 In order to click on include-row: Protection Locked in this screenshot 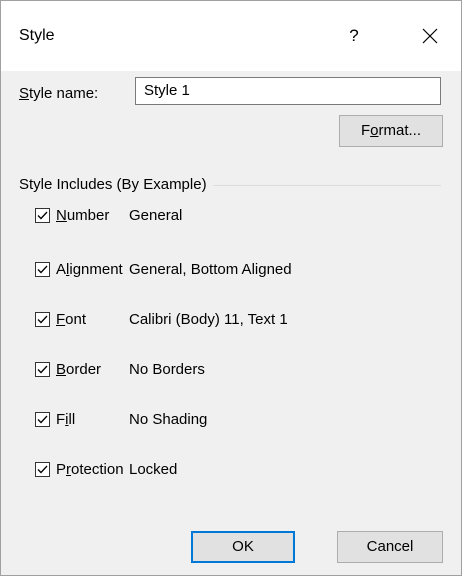, I will do `click(106, 469)`.